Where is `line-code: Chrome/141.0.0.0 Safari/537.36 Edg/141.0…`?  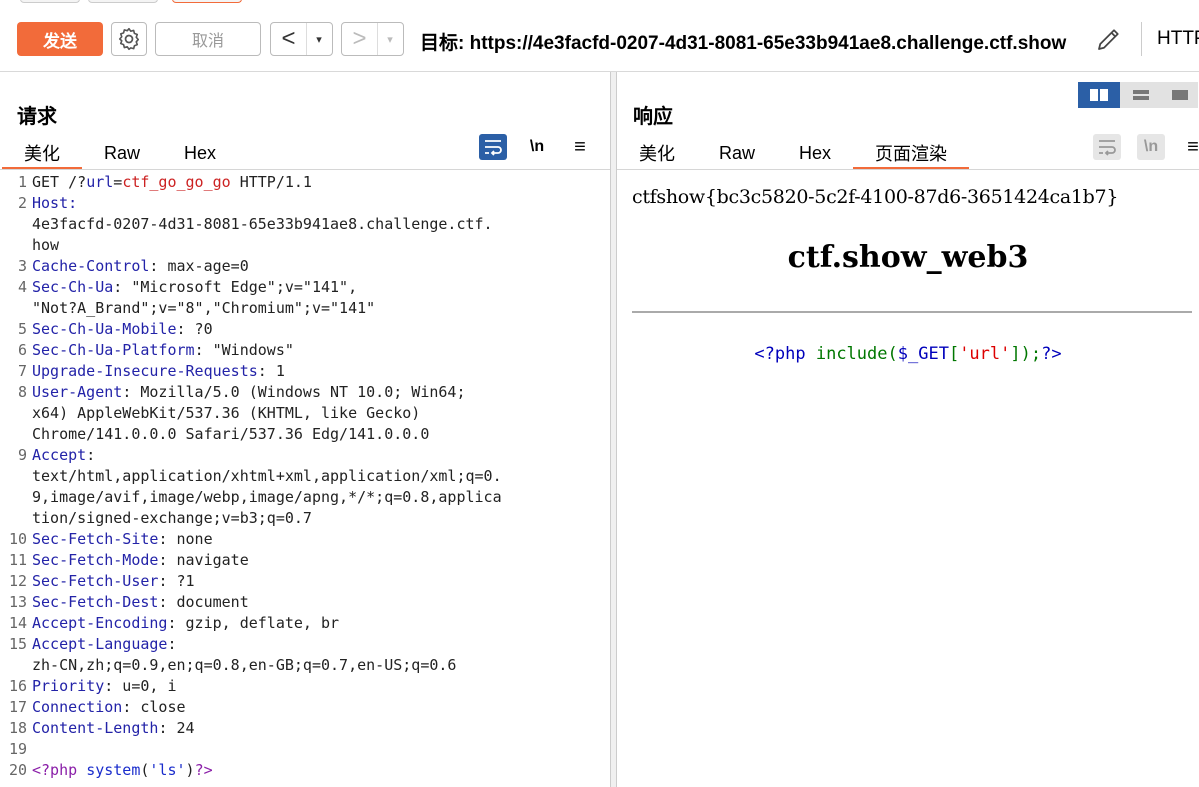 line-code: Chrome/141.0.0.0 Safari/537.36 Edg/141.0… is located at coordinates (230, 434).